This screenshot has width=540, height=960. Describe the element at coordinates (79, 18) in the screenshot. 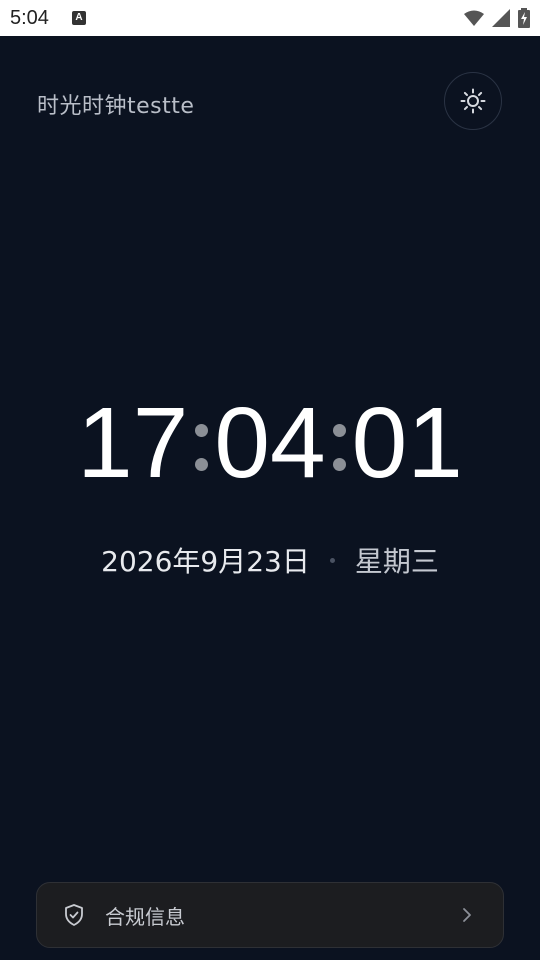

I see `notification-badge-icon: A` at that location.